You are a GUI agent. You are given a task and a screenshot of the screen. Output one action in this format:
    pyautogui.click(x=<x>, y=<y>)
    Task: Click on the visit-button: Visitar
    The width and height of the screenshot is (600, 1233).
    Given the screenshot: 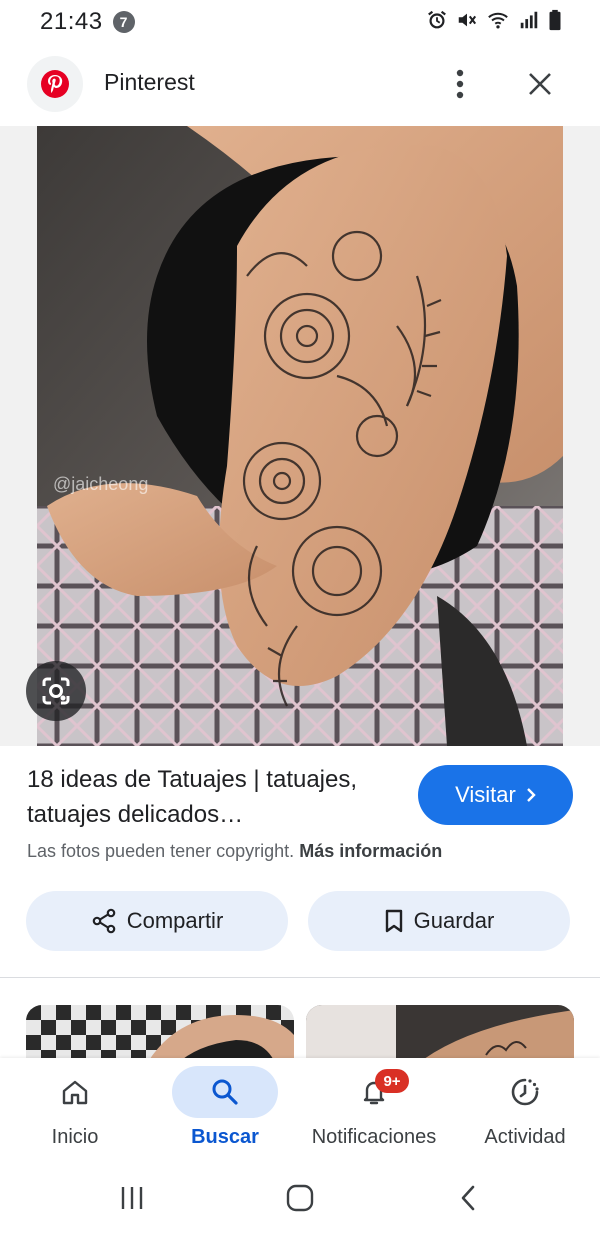 What is the action you would take?
    pyautogui.click(x=495, y=795)
    